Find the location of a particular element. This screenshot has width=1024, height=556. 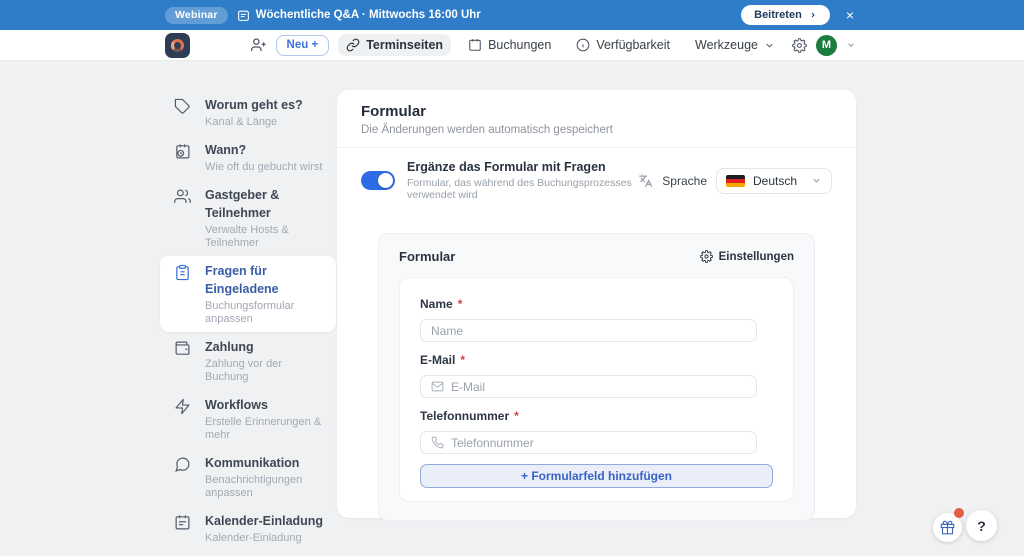

tab-buchungen: Buchungen is located at coordinates (509, 45).